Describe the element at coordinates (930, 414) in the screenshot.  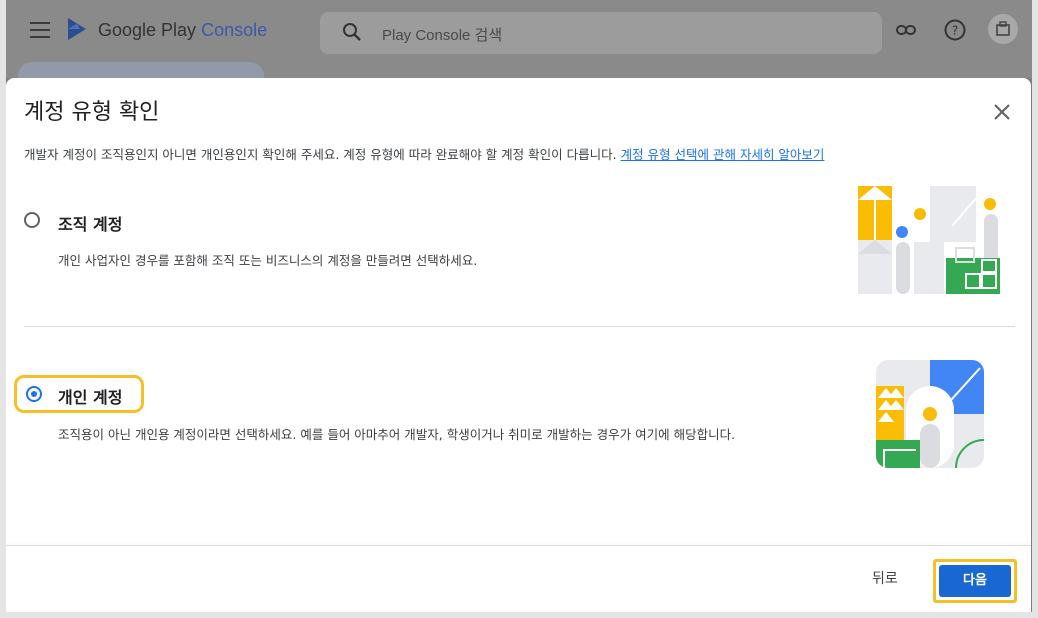
I see `personal-illustration` at that location.